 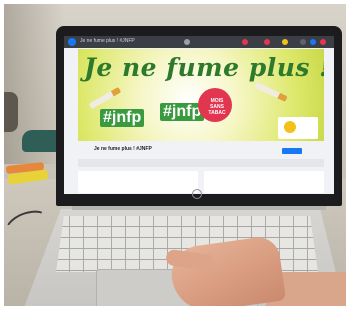 I want to click on about-panel, so click(x=264, y=182).